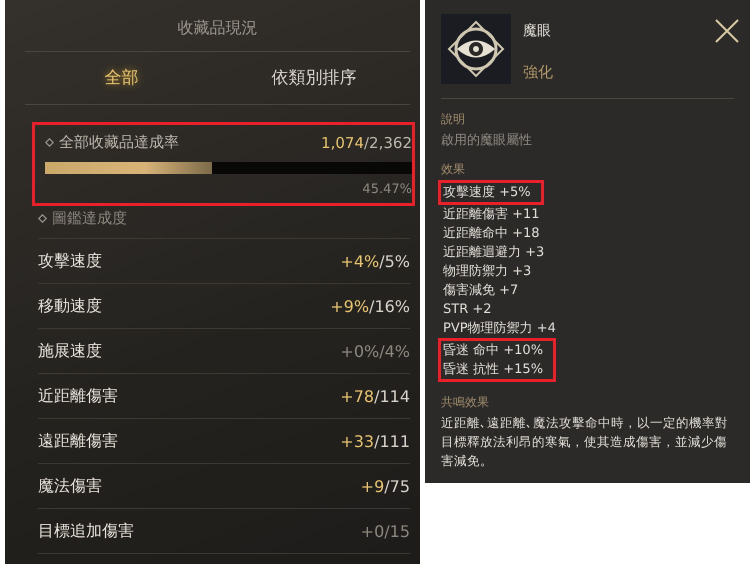 This screenshot has height=564, width=750. What do you see at coordinates (70, 261) in the screenshot?
I see `stat-name: 攻擊速度` at bounding box center [70, 261].